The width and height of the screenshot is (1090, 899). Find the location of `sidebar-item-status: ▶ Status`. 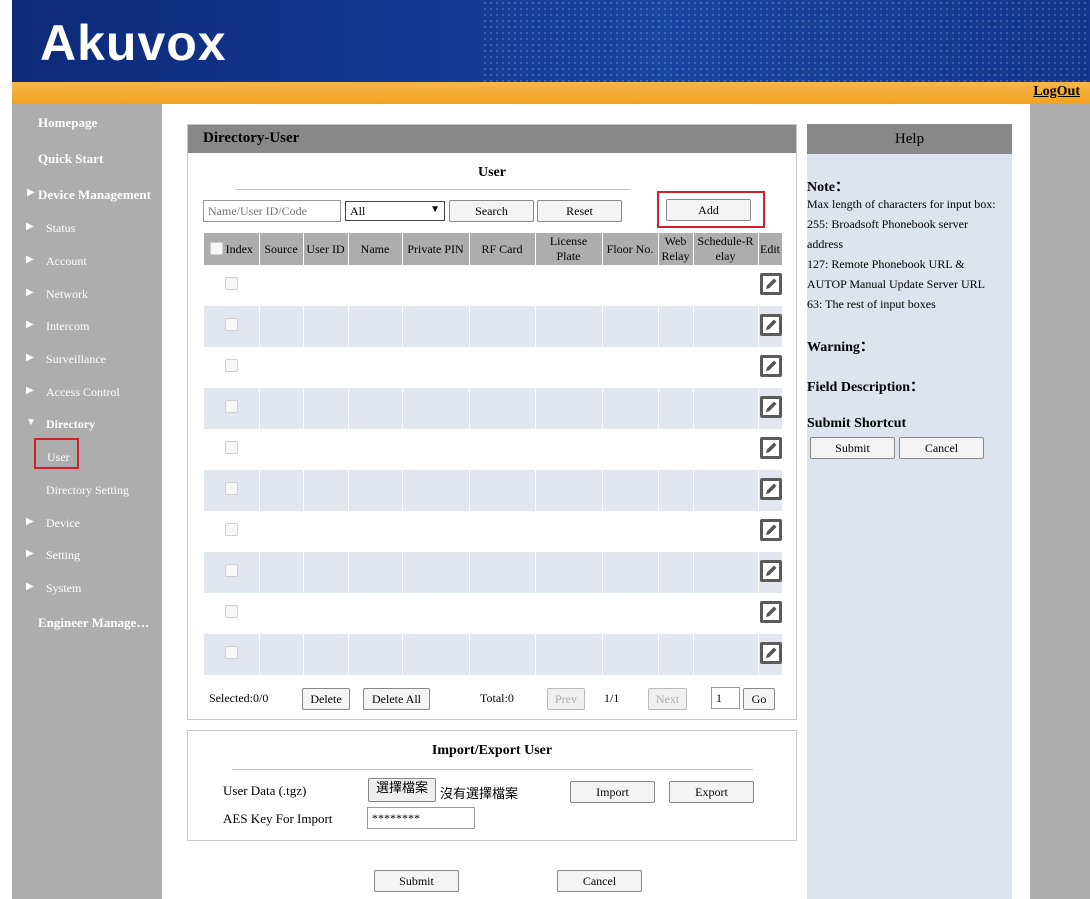

sidebar-item-status: ▶ Status is located at coordinates (87, 228).